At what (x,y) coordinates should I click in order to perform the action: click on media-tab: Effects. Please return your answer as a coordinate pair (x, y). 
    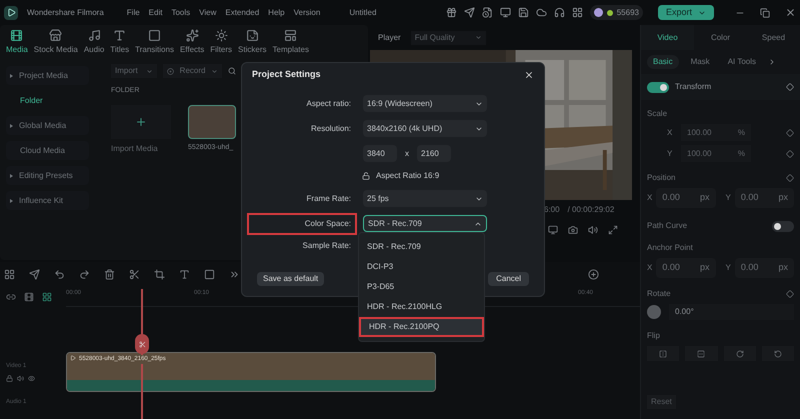
    Looking at the image, I should click on (192, 42).